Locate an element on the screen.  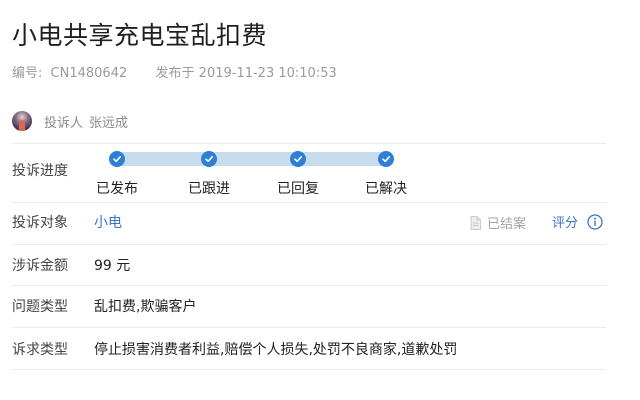
progress-step-label: 已发布 is located at coordinates (117, 189).